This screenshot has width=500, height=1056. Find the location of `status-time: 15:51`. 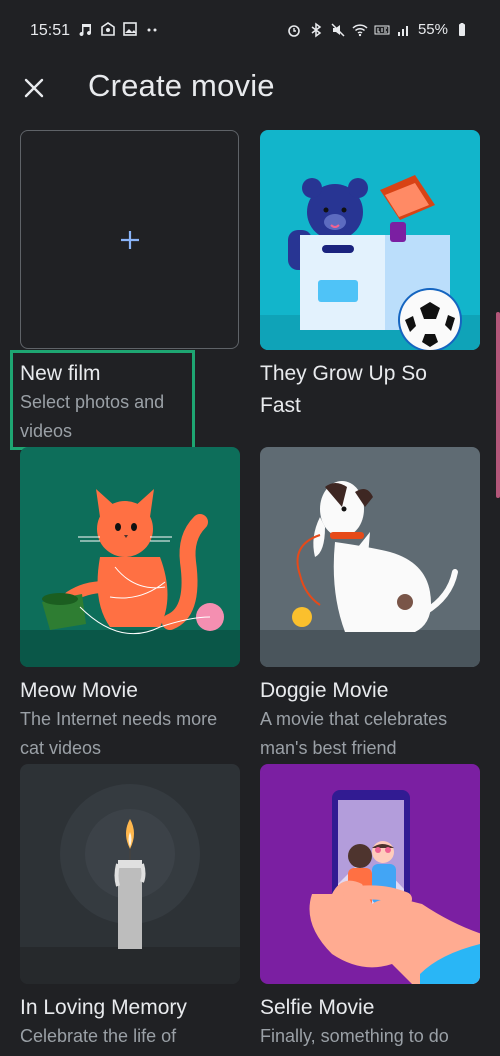

status-time: 15:51 is located at coordinates (50, 30).